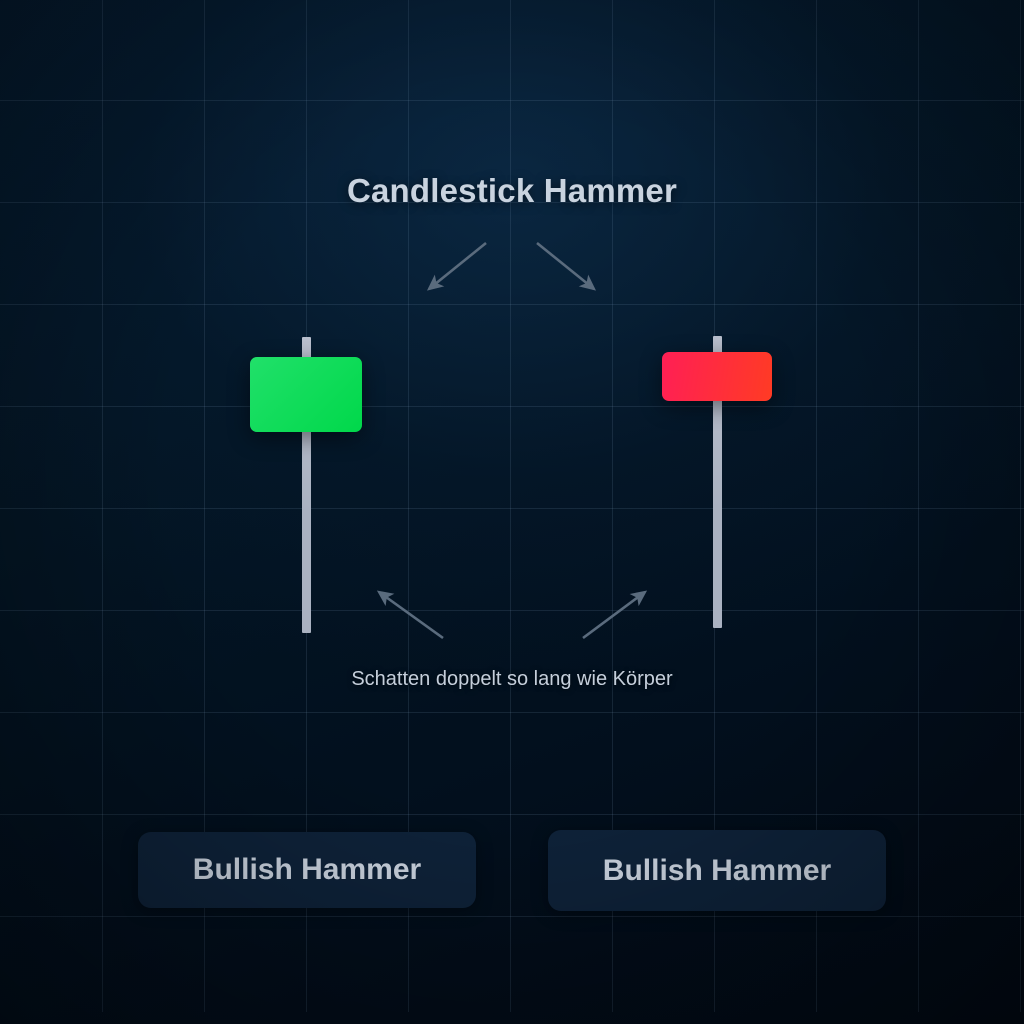 This screenshot has height=1024, width=1024. What do you see at coordinates (307, 870) in the screenshot?
I see `legend-button-bullish-hammer-green: Bullish Hammer` at bounding box center [307, 870].